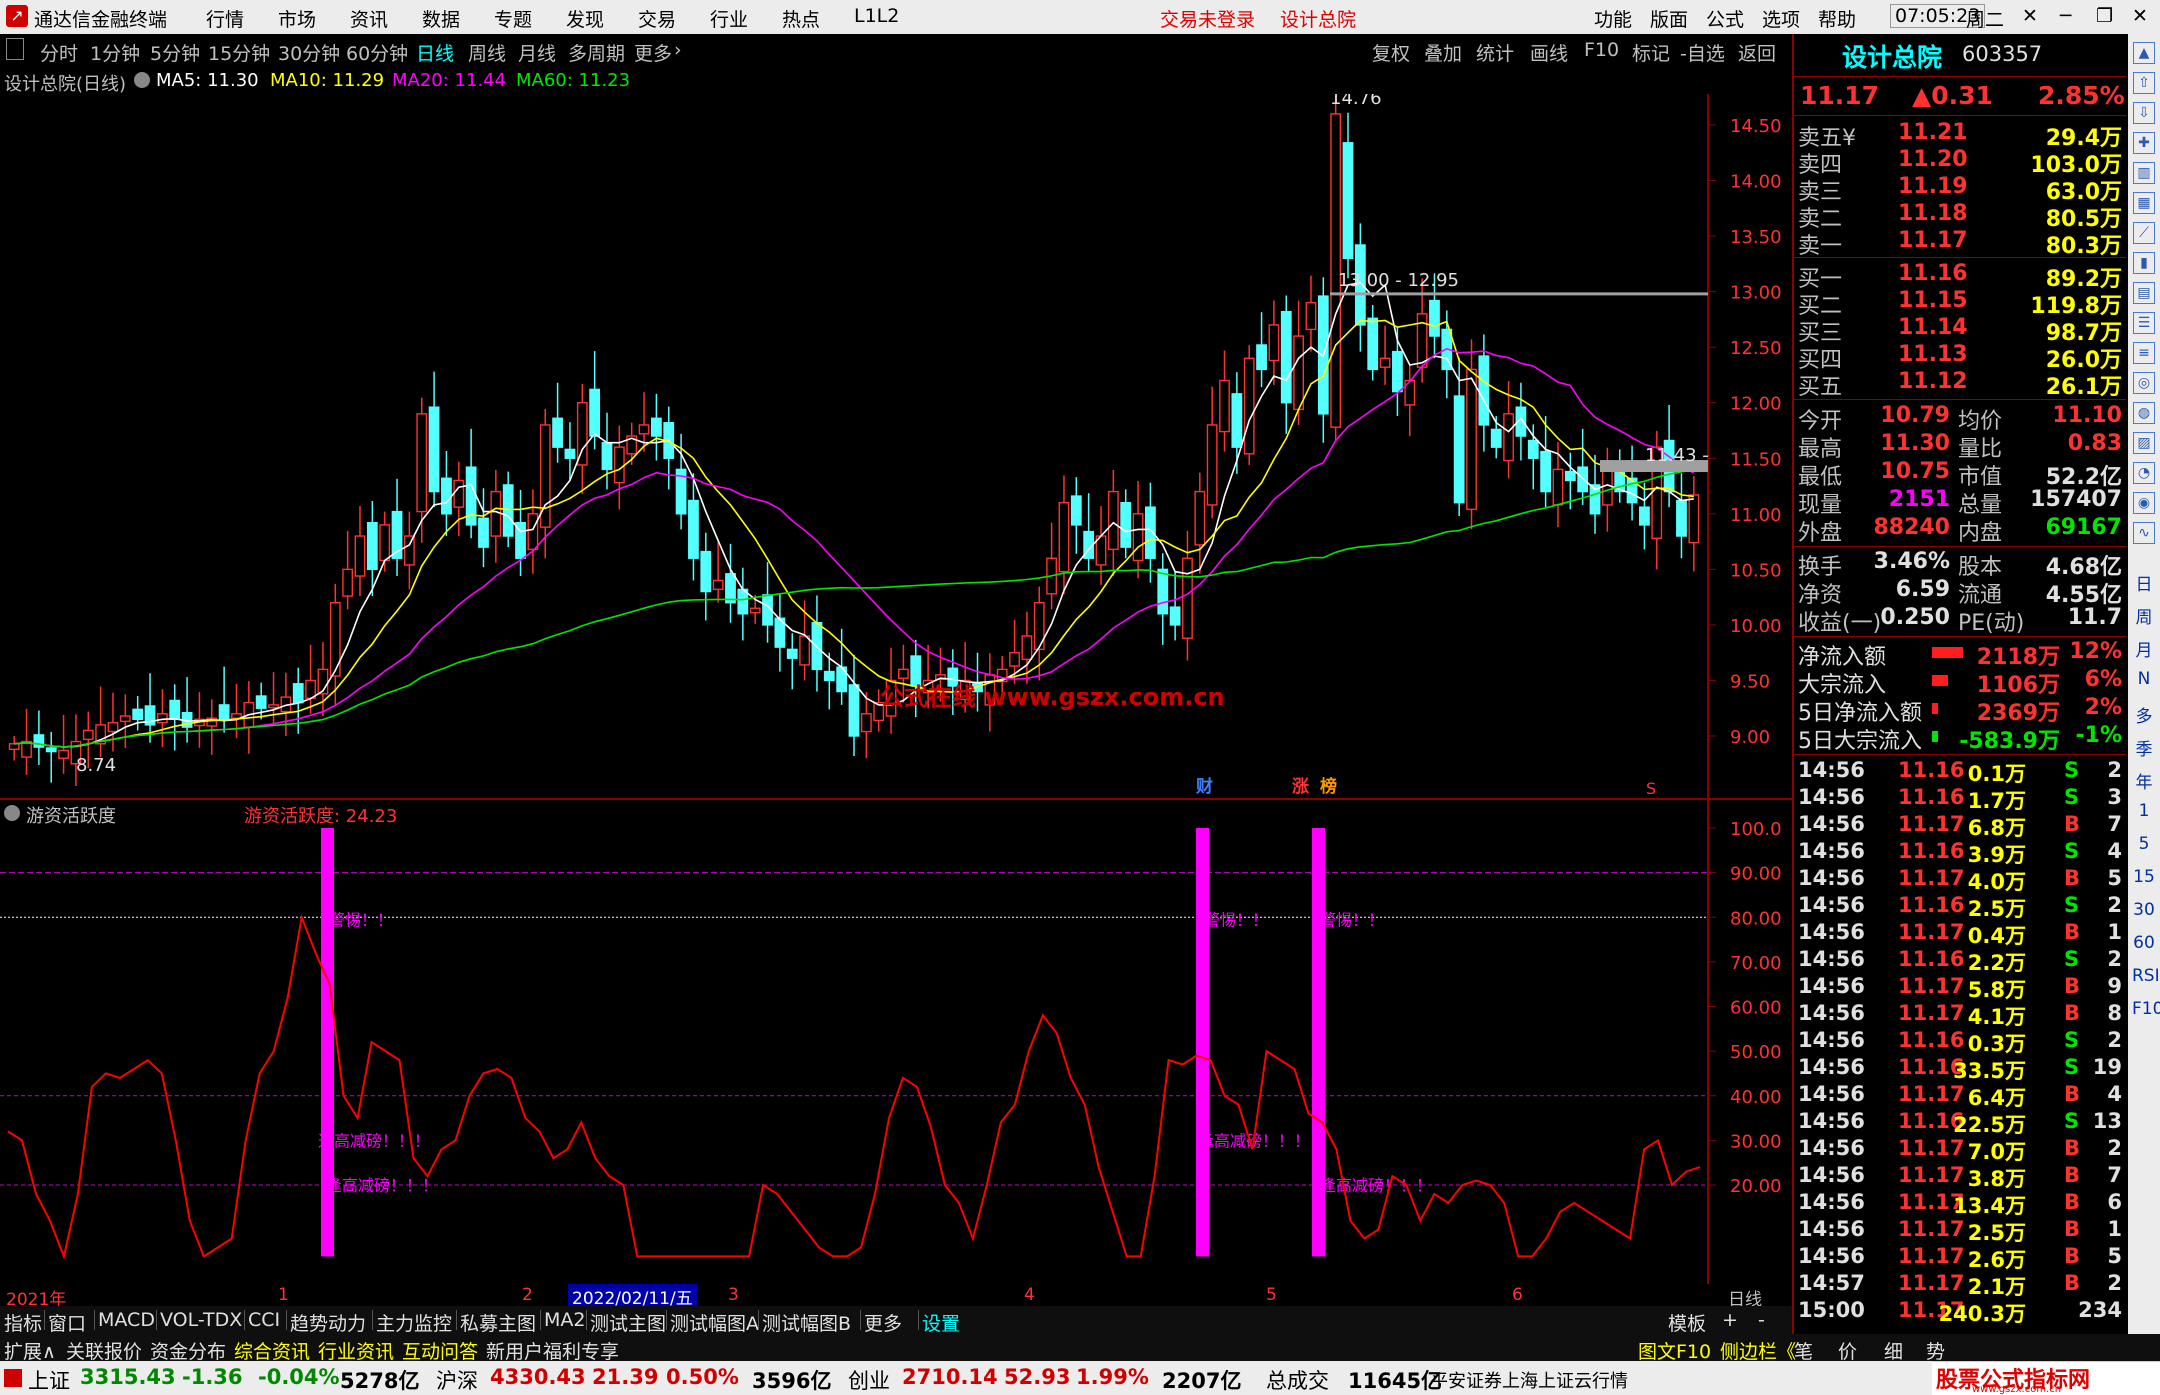  Describe the element at coordinates (2146, 1009) in the screenshot. I see `side-tool-13: F10` at that location.